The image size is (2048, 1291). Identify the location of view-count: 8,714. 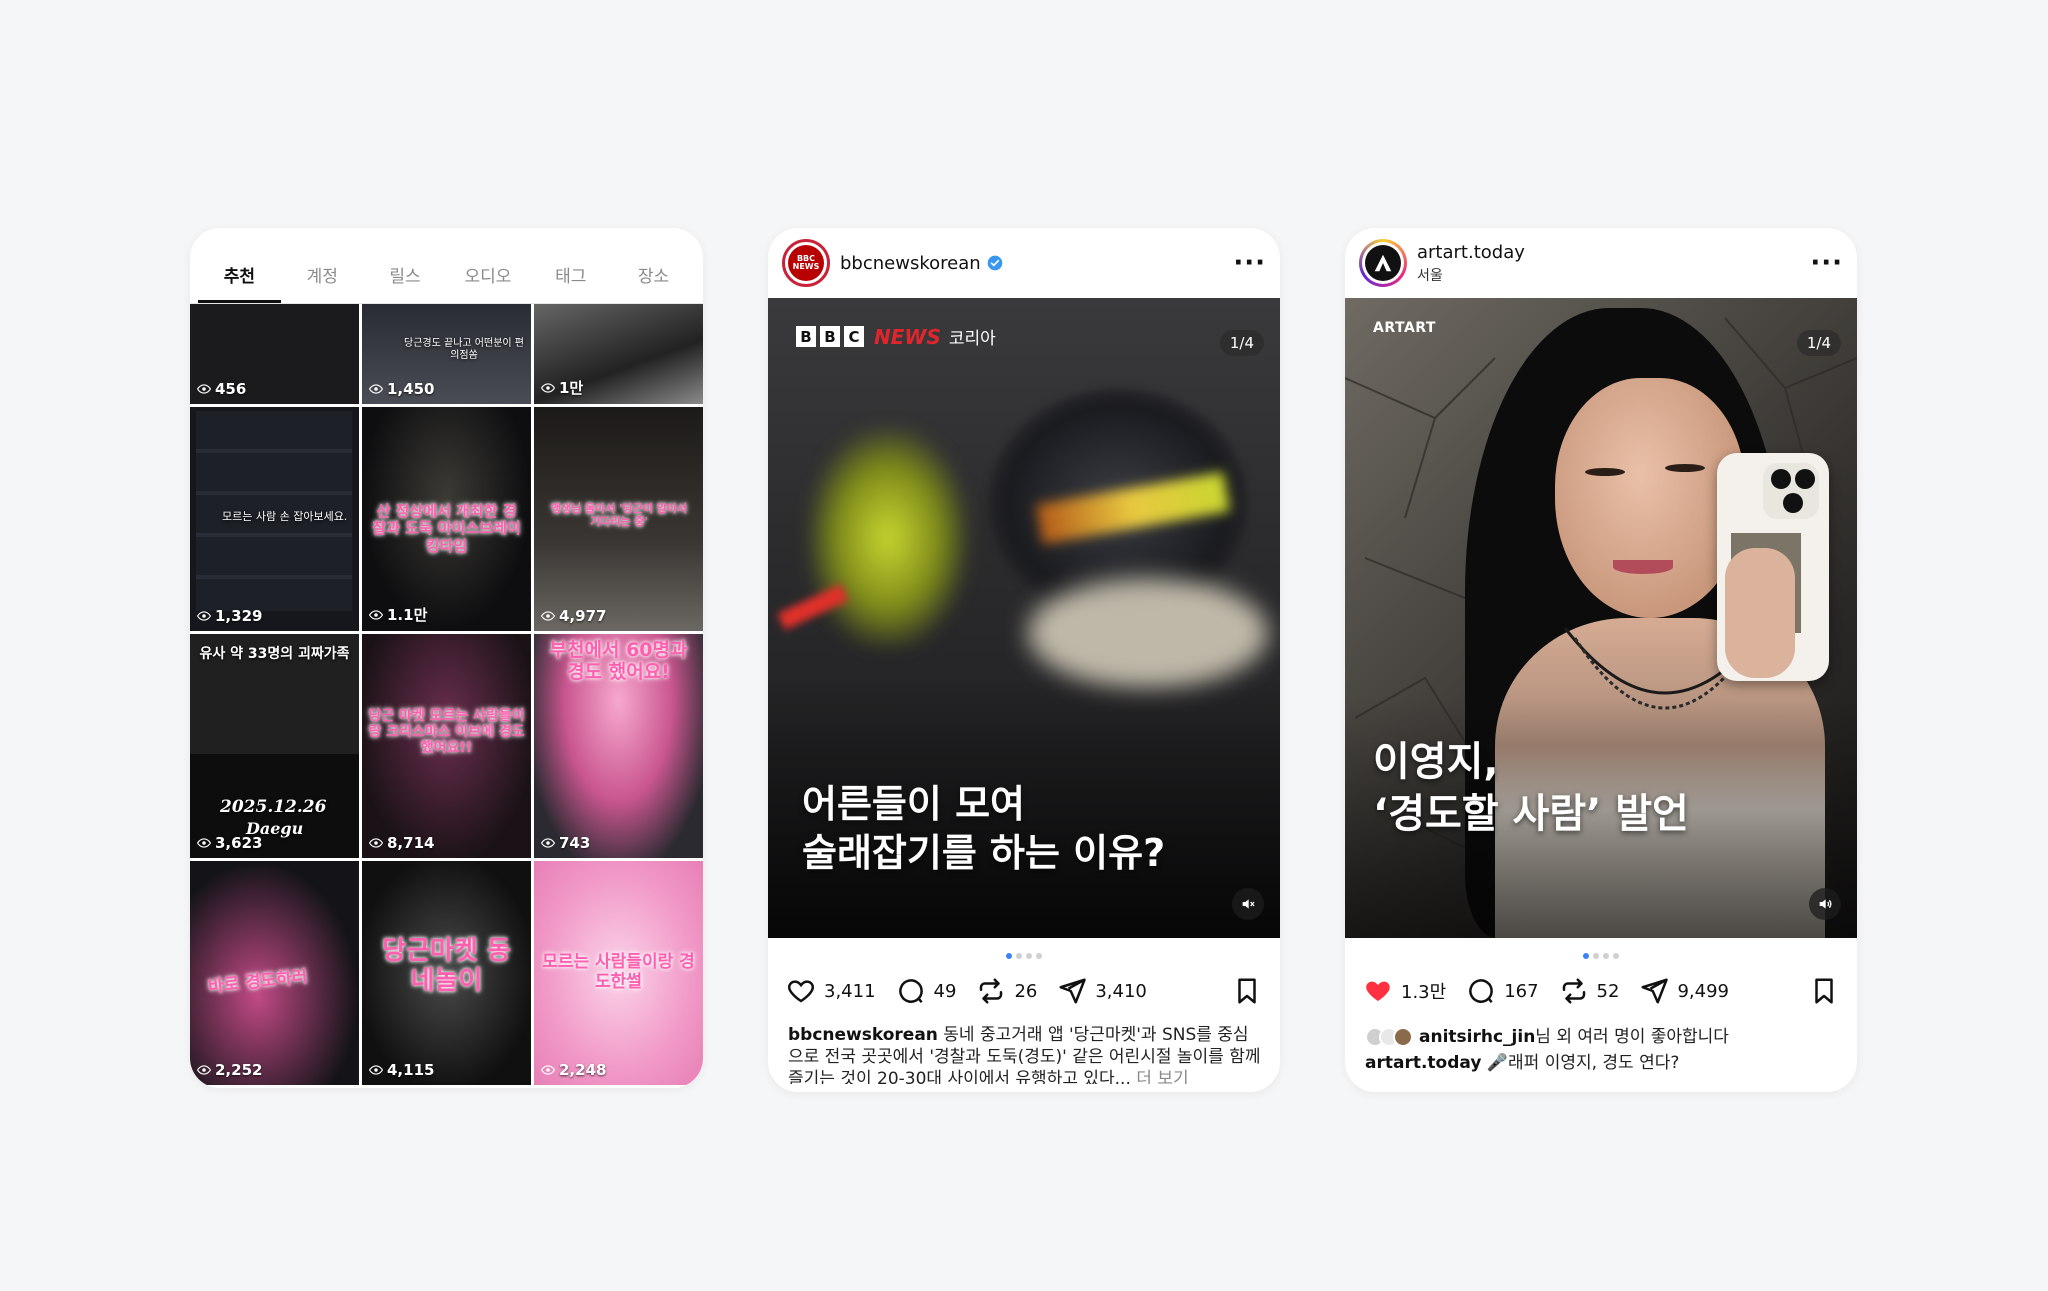
(401, 843).